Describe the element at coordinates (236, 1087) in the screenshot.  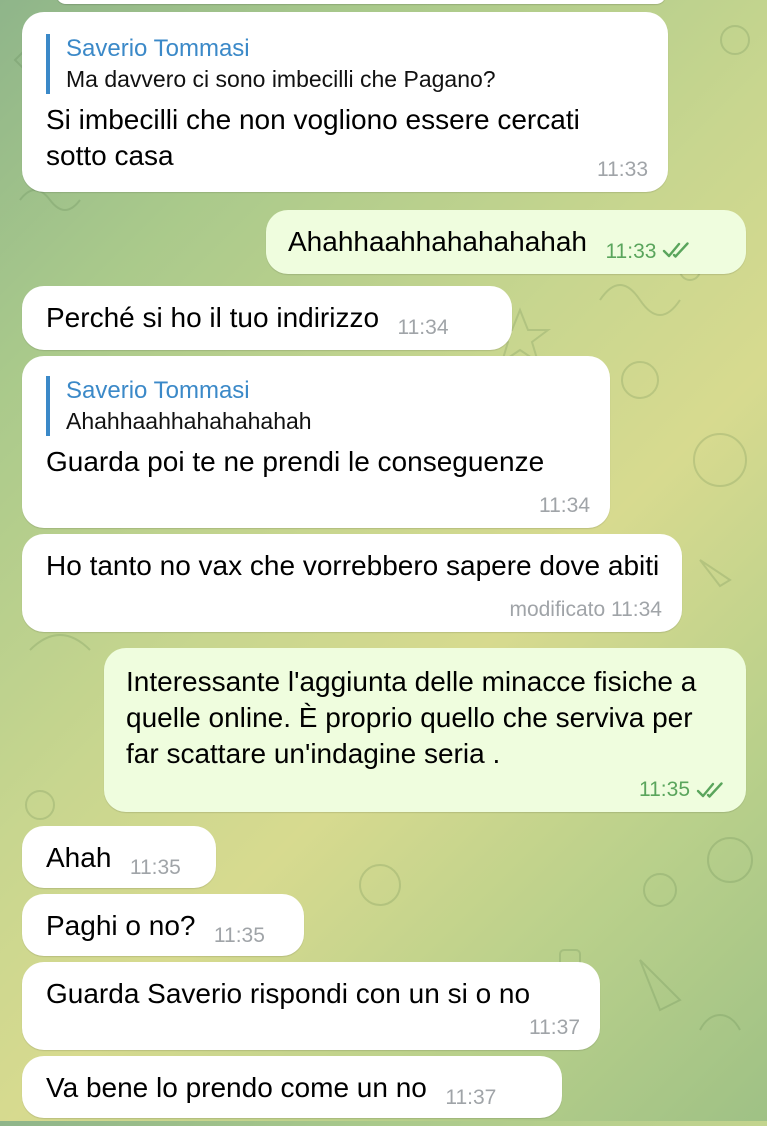
I see `message-text: Va bene lo prendo come un no` at that location.